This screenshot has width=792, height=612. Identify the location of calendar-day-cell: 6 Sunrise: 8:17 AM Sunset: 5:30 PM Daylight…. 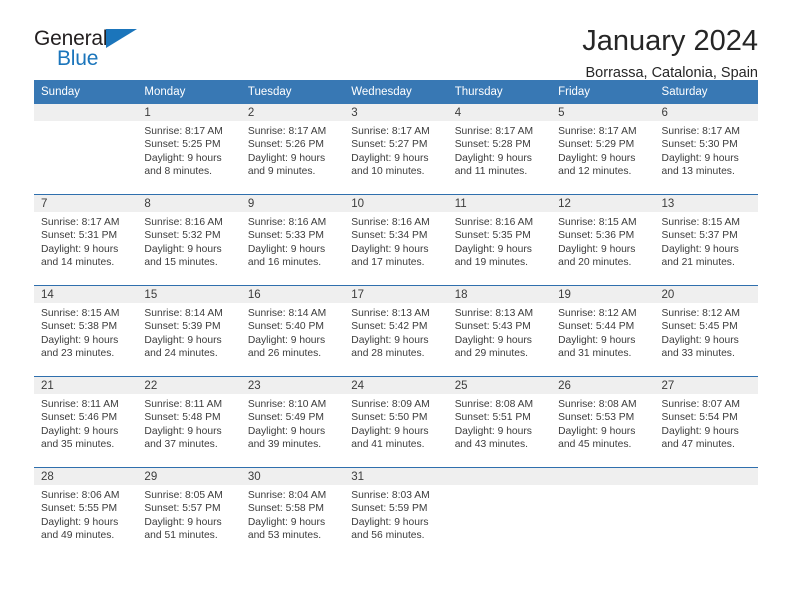
(706, 149).